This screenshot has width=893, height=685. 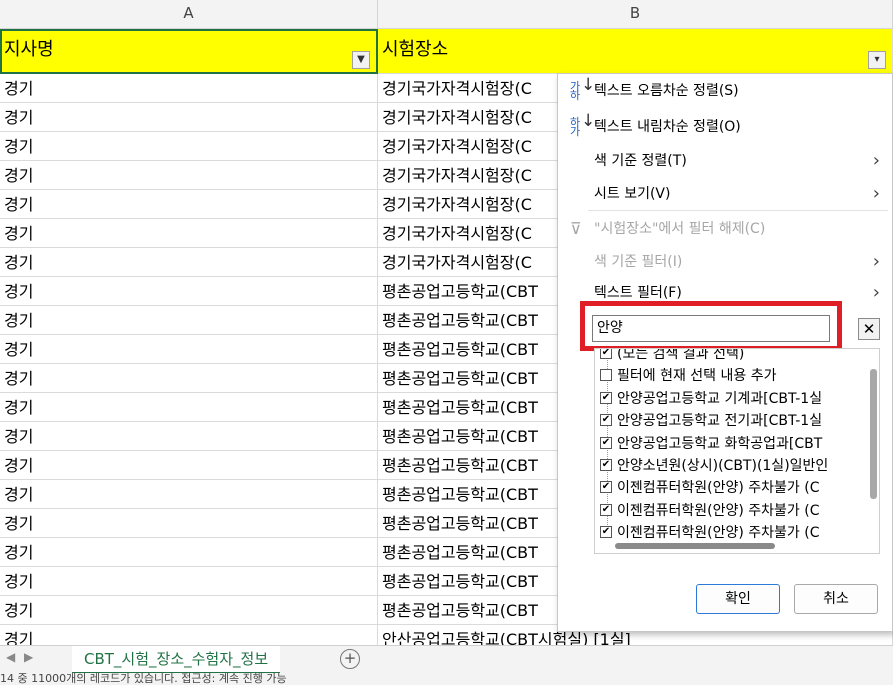 What do you see at coordinates (583, 88) in the screenshot?
I see `sort-ascending-icon: 가 하 ↓` at bounding box center [583, 88].